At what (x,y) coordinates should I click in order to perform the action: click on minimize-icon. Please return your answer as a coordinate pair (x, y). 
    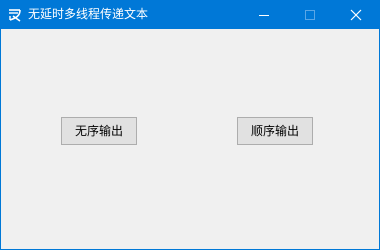
    Looking at the image, I should click on (264, 15).